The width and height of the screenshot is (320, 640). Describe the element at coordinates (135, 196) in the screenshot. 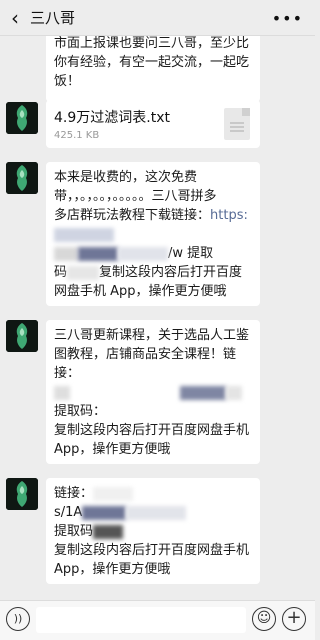

I see `message-text: 带，，。，。。，。。。。。三八哥拼多` at that location.